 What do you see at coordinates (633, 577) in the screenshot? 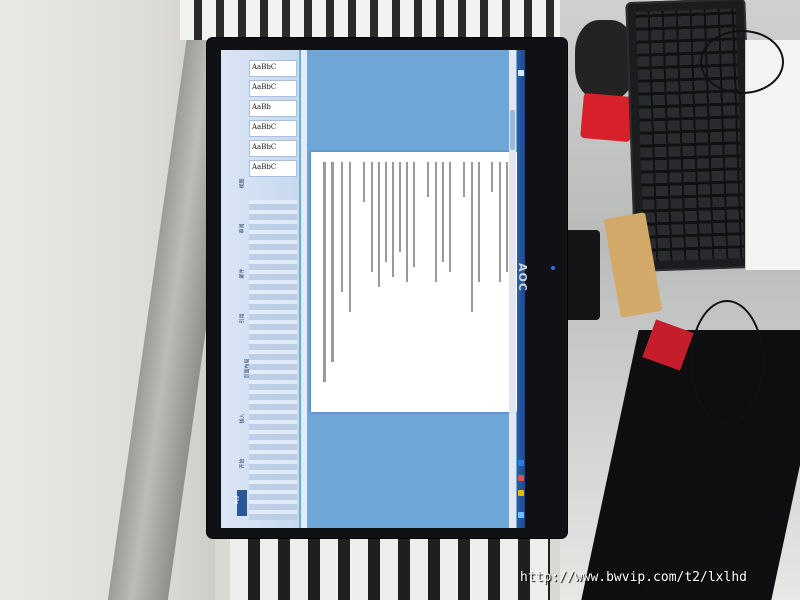
I see `watermark-url: http://www.bwvip.com/t2/lxlhd` at bounding box center [633, 577].